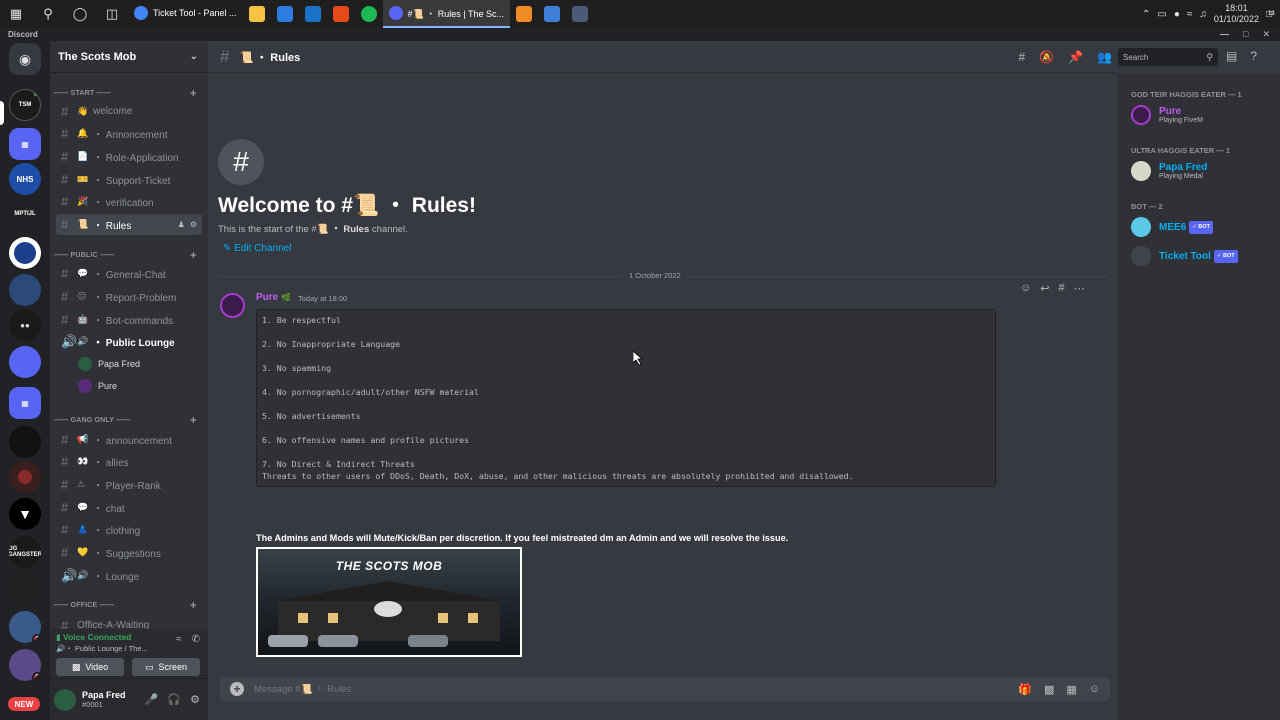 The image size is (1280, 720). What do you see at coordinates (25, 552) in the screenshot?
I see `server-og-gangster: OG GANGSTER` at bounding box center [25, 552].